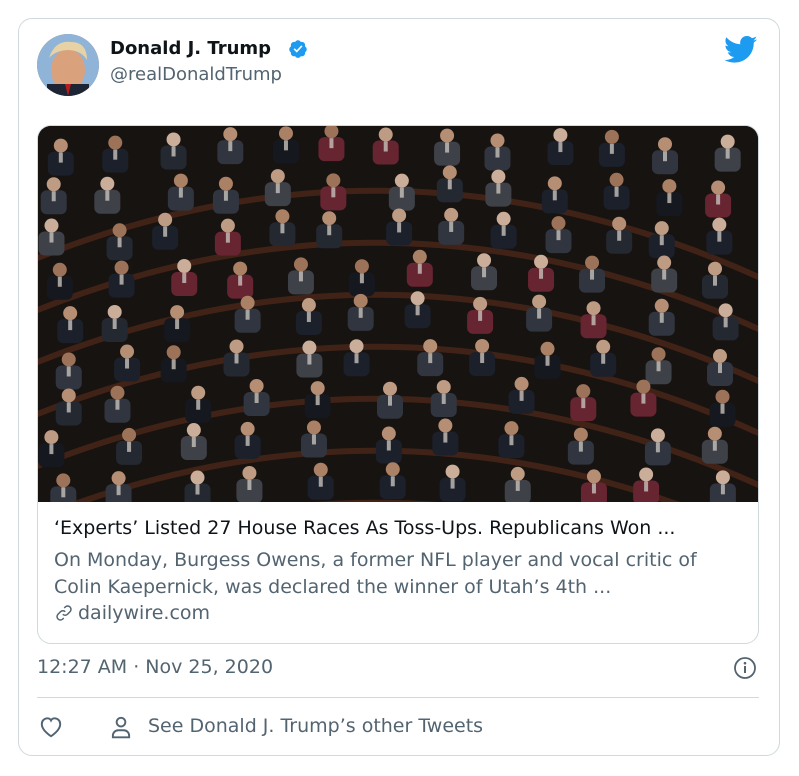  Describe the element at coordinates (121, 727) in the screenshot. I see `person-icon` at that location.